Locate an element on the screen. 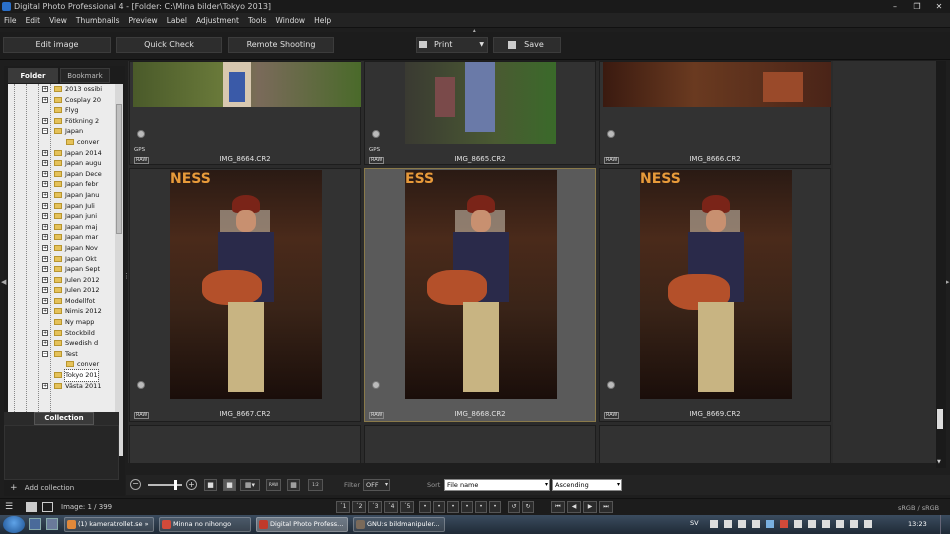  zoom-out-icon: − is located at coordinates (135, 484).